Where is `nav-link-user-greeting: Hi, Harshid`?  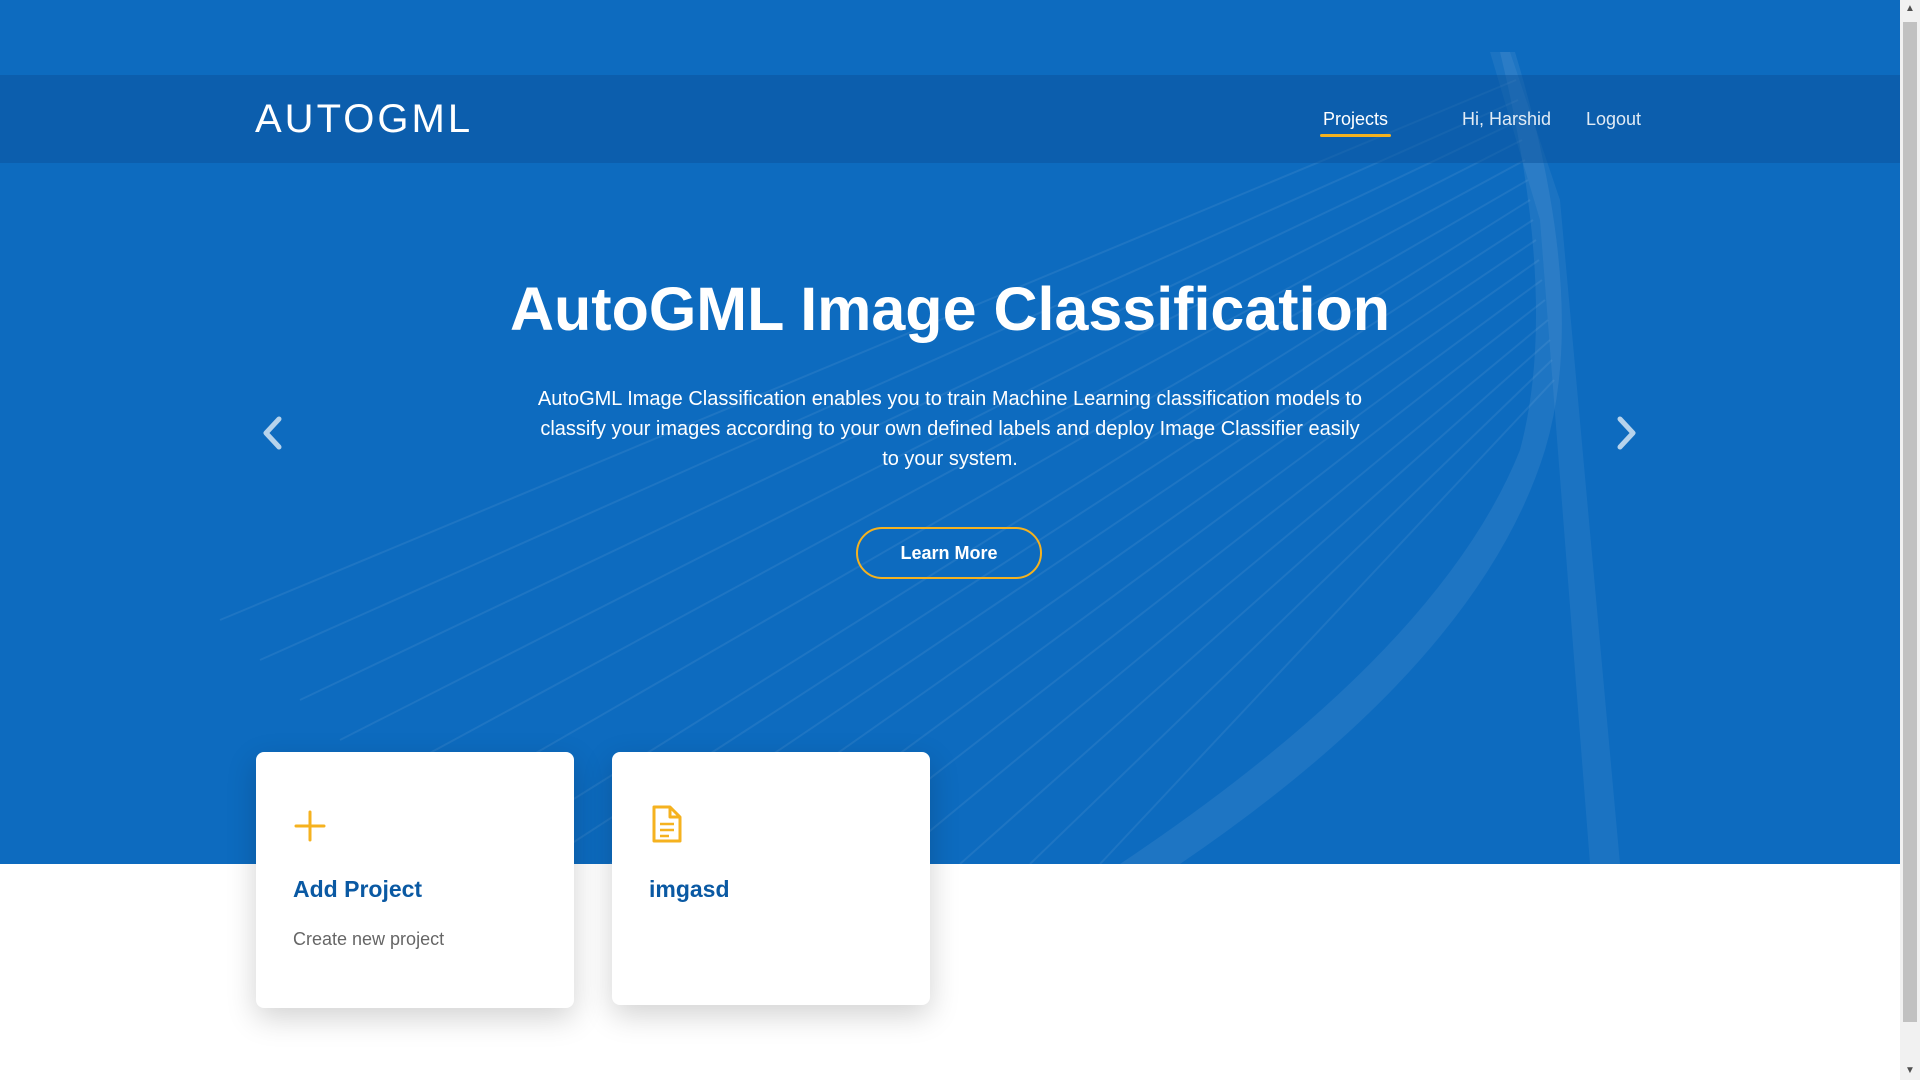 nav-link-user-greeting: Hi, Harshid is located at coordinates (1506, 119).